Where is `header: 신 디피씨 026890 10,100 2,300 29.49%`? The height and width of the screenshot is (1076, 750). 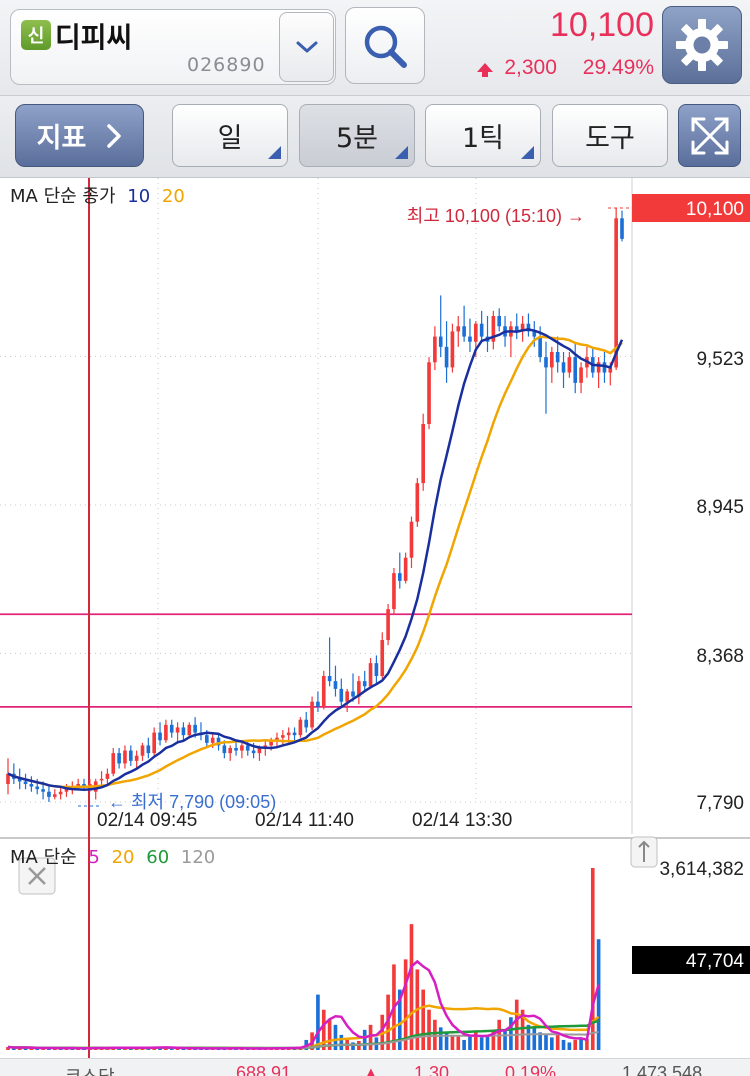 header: 신 디피씨 026890 10,100 2,300 29.49% is located at coordinates (375, 48).